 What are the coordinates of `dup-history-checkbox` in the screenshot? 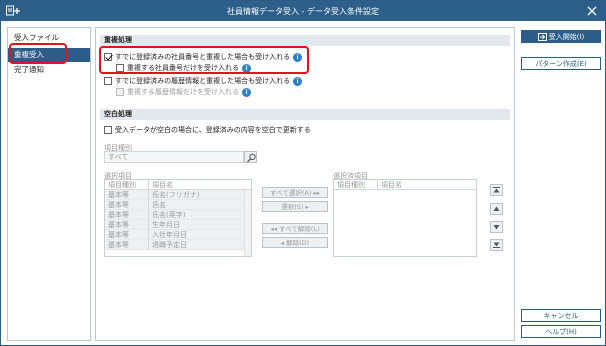 It's located at (108, 81).